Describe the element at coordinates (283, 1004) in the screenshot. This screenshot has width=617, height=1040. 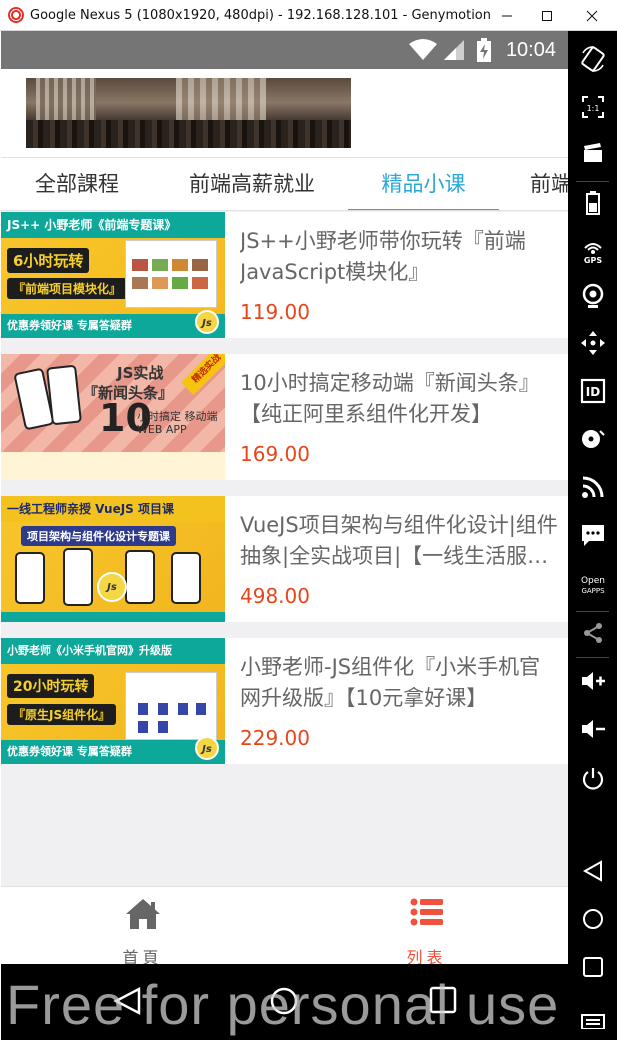
I see `watermark-text: Free for personal use` at that location.